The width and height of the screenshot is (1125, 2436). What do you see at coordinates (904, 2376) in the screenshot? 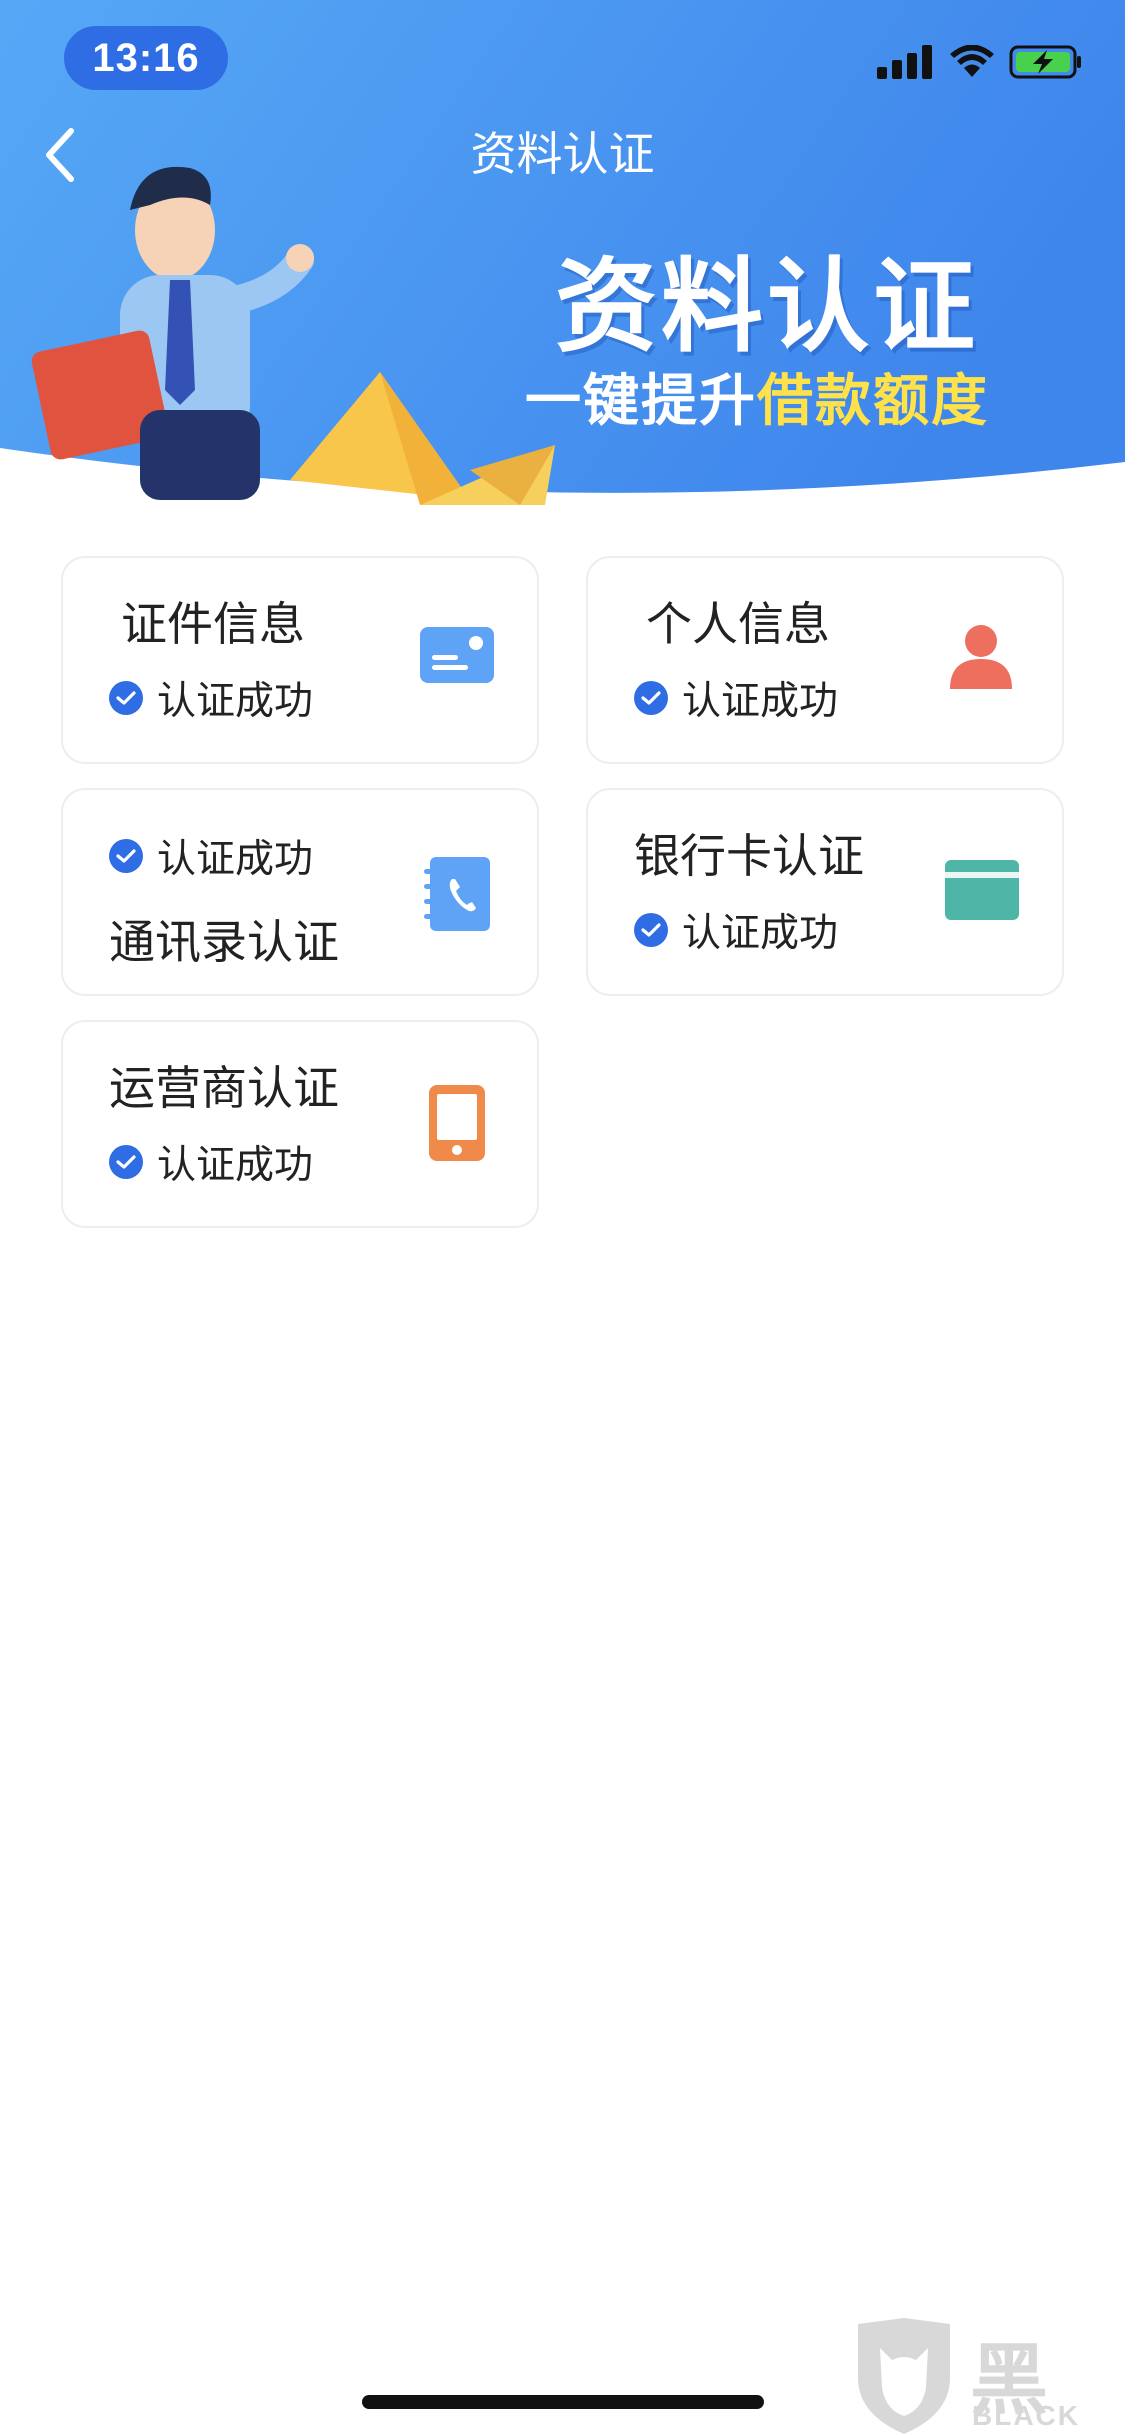
I see `cat-shield-logo` at bounding box center [904, 2376].